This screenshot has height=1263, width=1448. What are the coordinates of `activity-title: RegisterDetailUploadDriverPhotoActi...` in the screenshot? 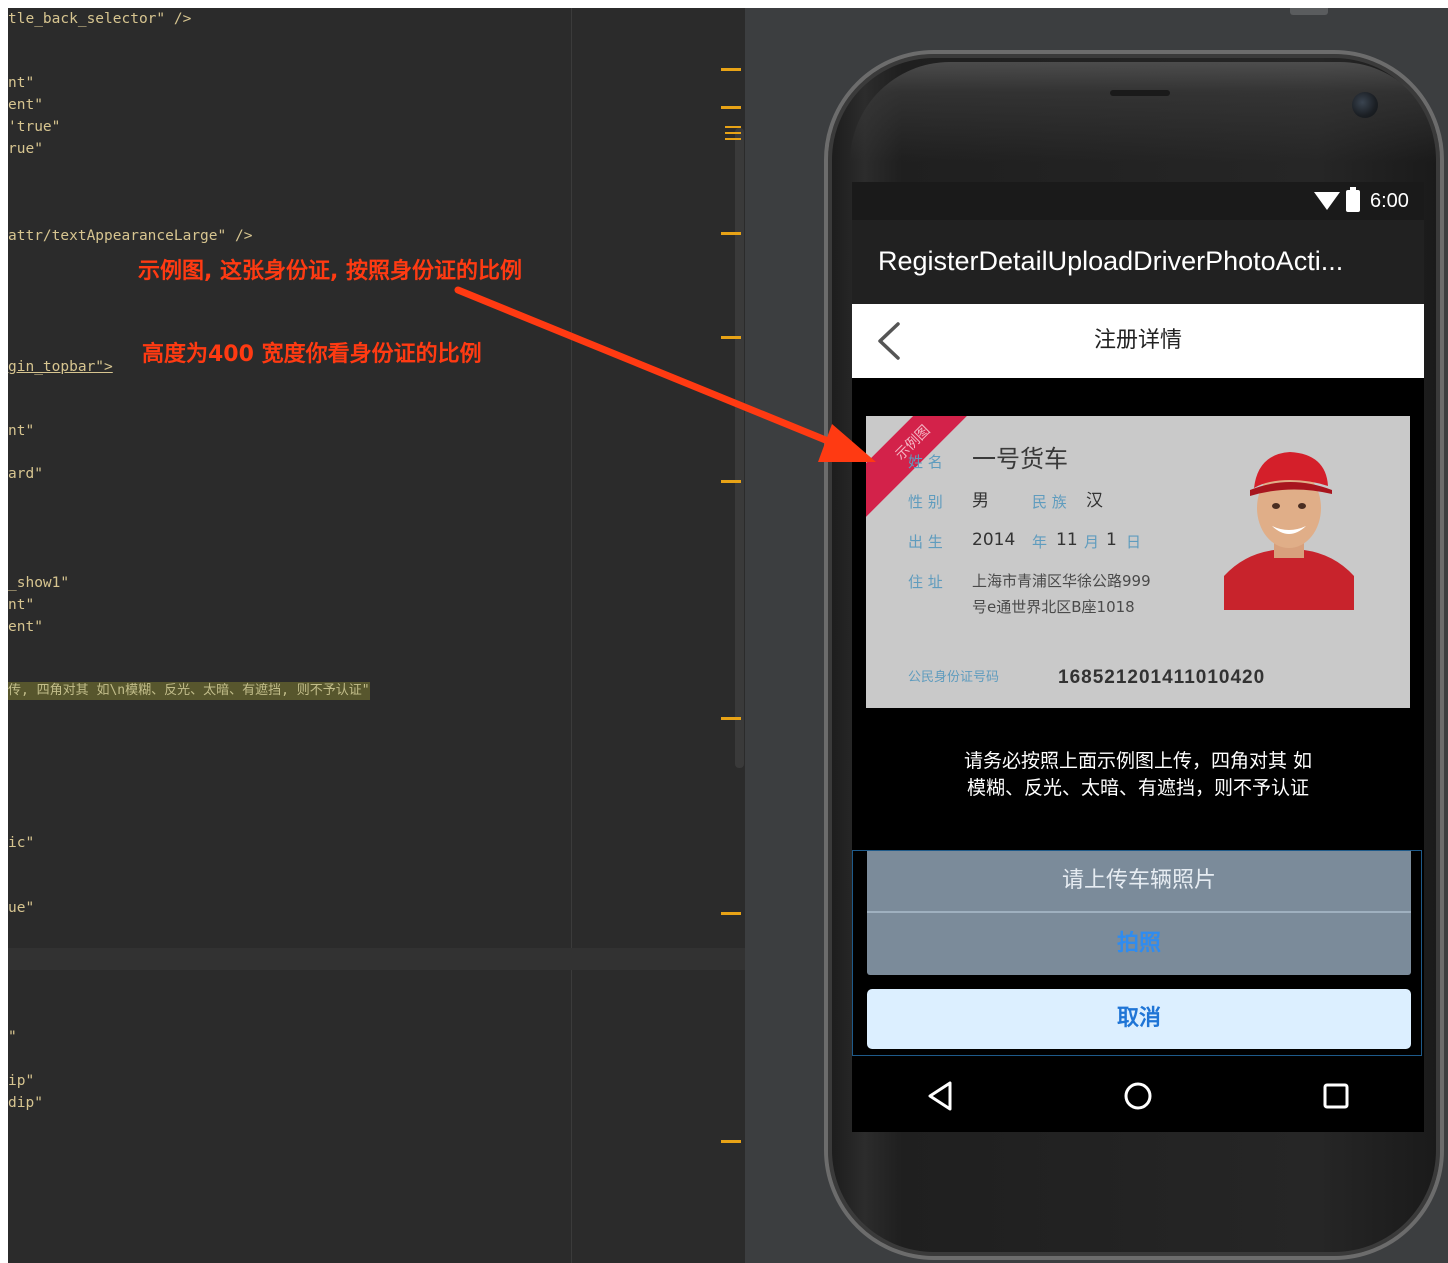 It's located at (1111, 261).